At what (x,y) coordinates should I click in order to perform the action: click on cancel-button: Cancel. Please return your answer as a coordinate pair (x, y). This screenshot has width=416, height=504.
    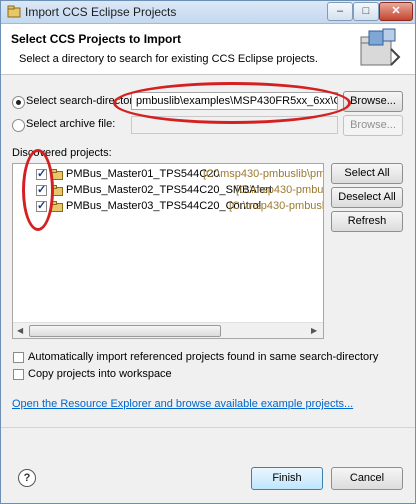
    Looking at the image, I should click on (367, 478).